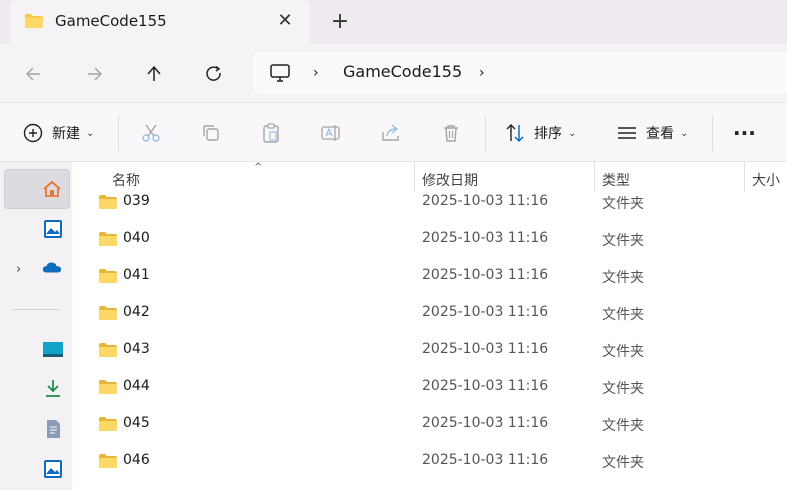 Image resolution: width=787 pixels, height=490 pixels. I want to click on list-item: 040 2025-10-03 11:16 文件夹, so click(429, 240).